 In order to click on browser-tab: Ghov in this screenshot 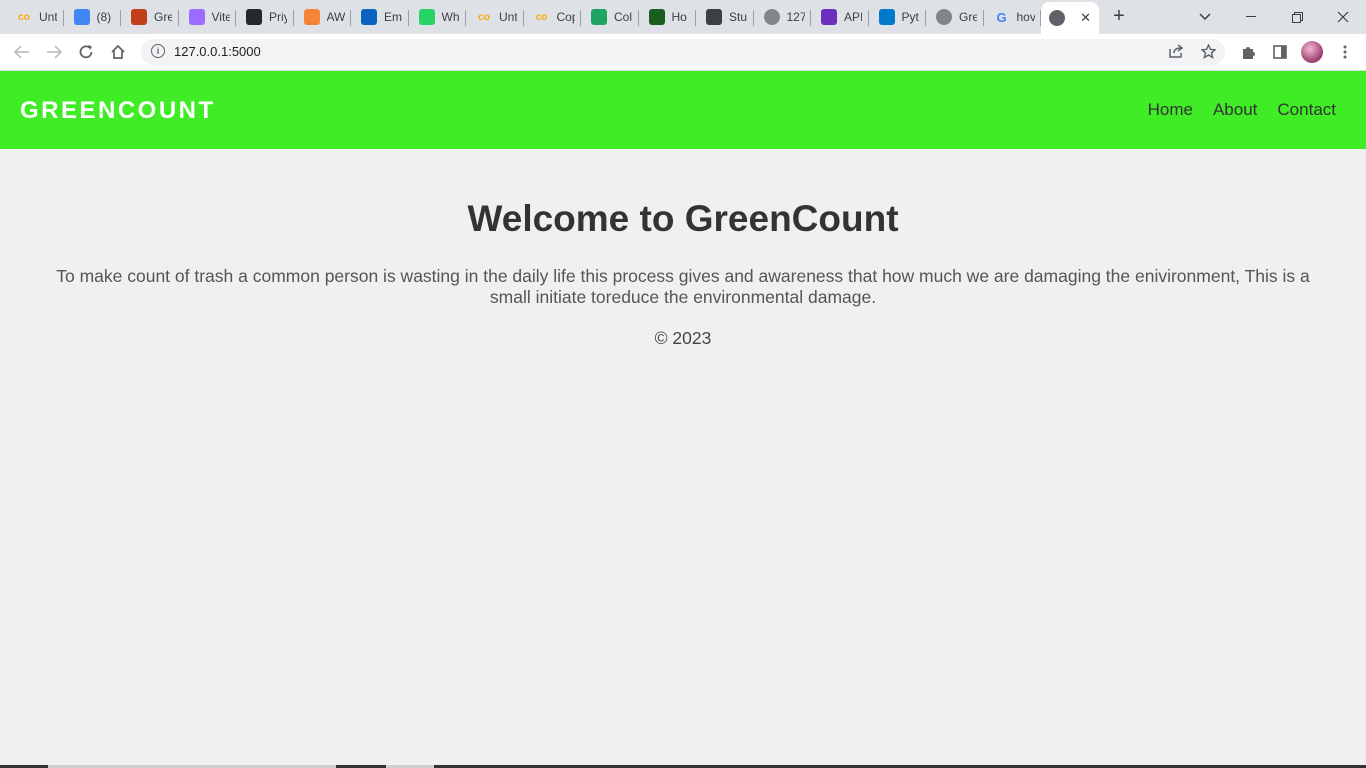, I will do `click(1012, 17)`.